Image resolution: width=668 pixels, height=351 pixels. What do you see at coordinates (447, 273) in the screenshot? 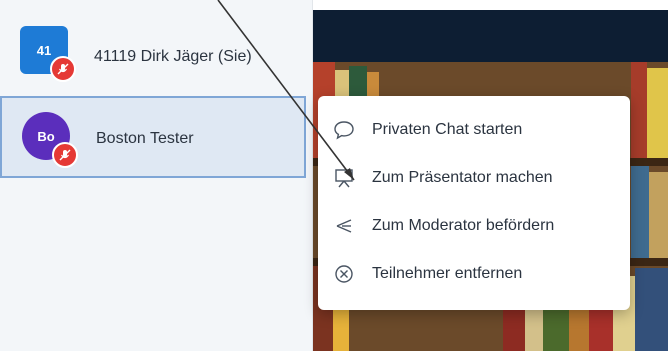
I see `menu-item-label: Teilnehmer entfernen` at bounding box center [447, 273].